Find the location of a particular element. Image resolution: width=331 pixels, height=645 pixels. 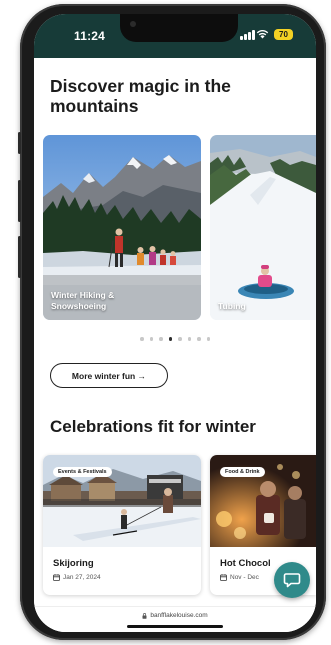

url-display: banfflakelouise.com is located at coordinates (175, 615).